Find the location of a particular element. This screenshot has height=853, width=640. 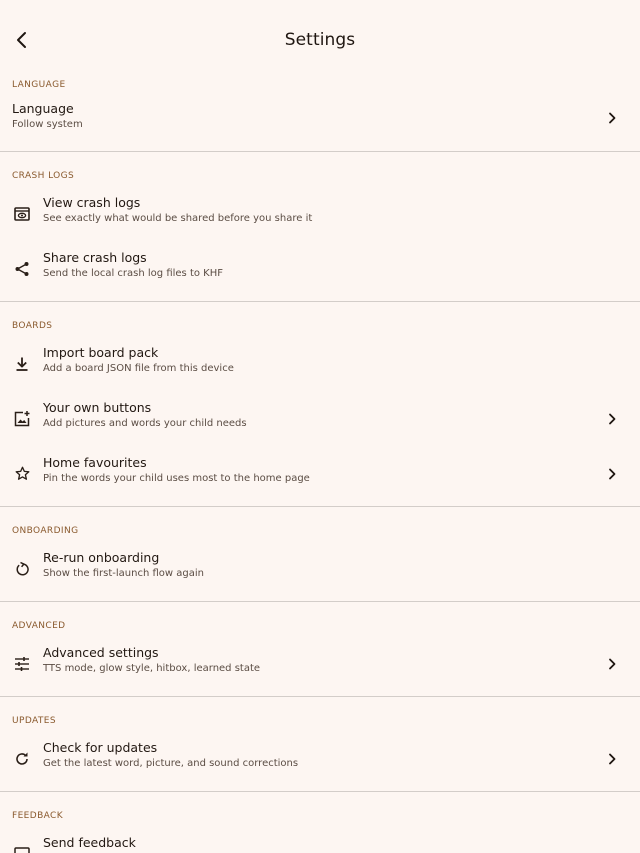

row-subtitle: Follow system is located at coordinates (47, 124).